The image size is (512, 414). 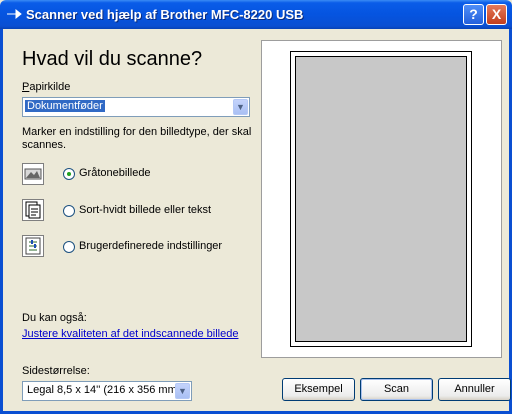 I want to click on help-button: ?, so click(x=473, y=14).